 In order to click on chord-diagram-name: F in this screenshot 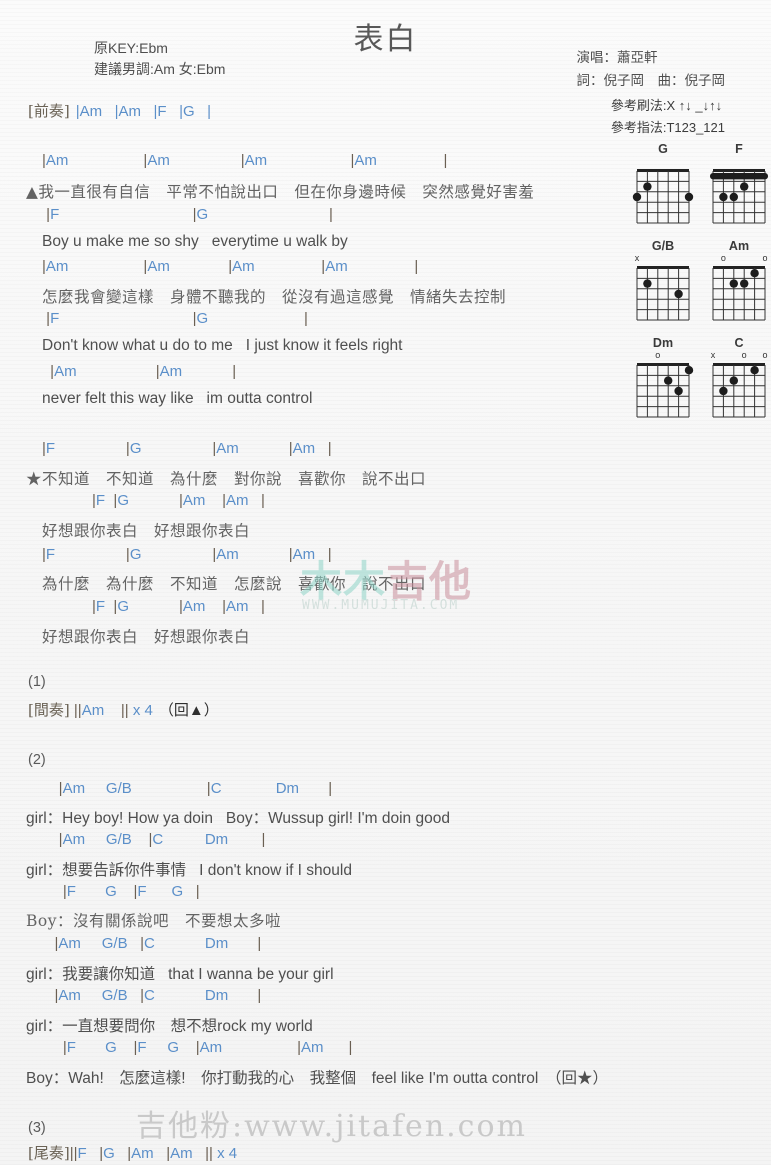, I will do `click(739, 149)`.